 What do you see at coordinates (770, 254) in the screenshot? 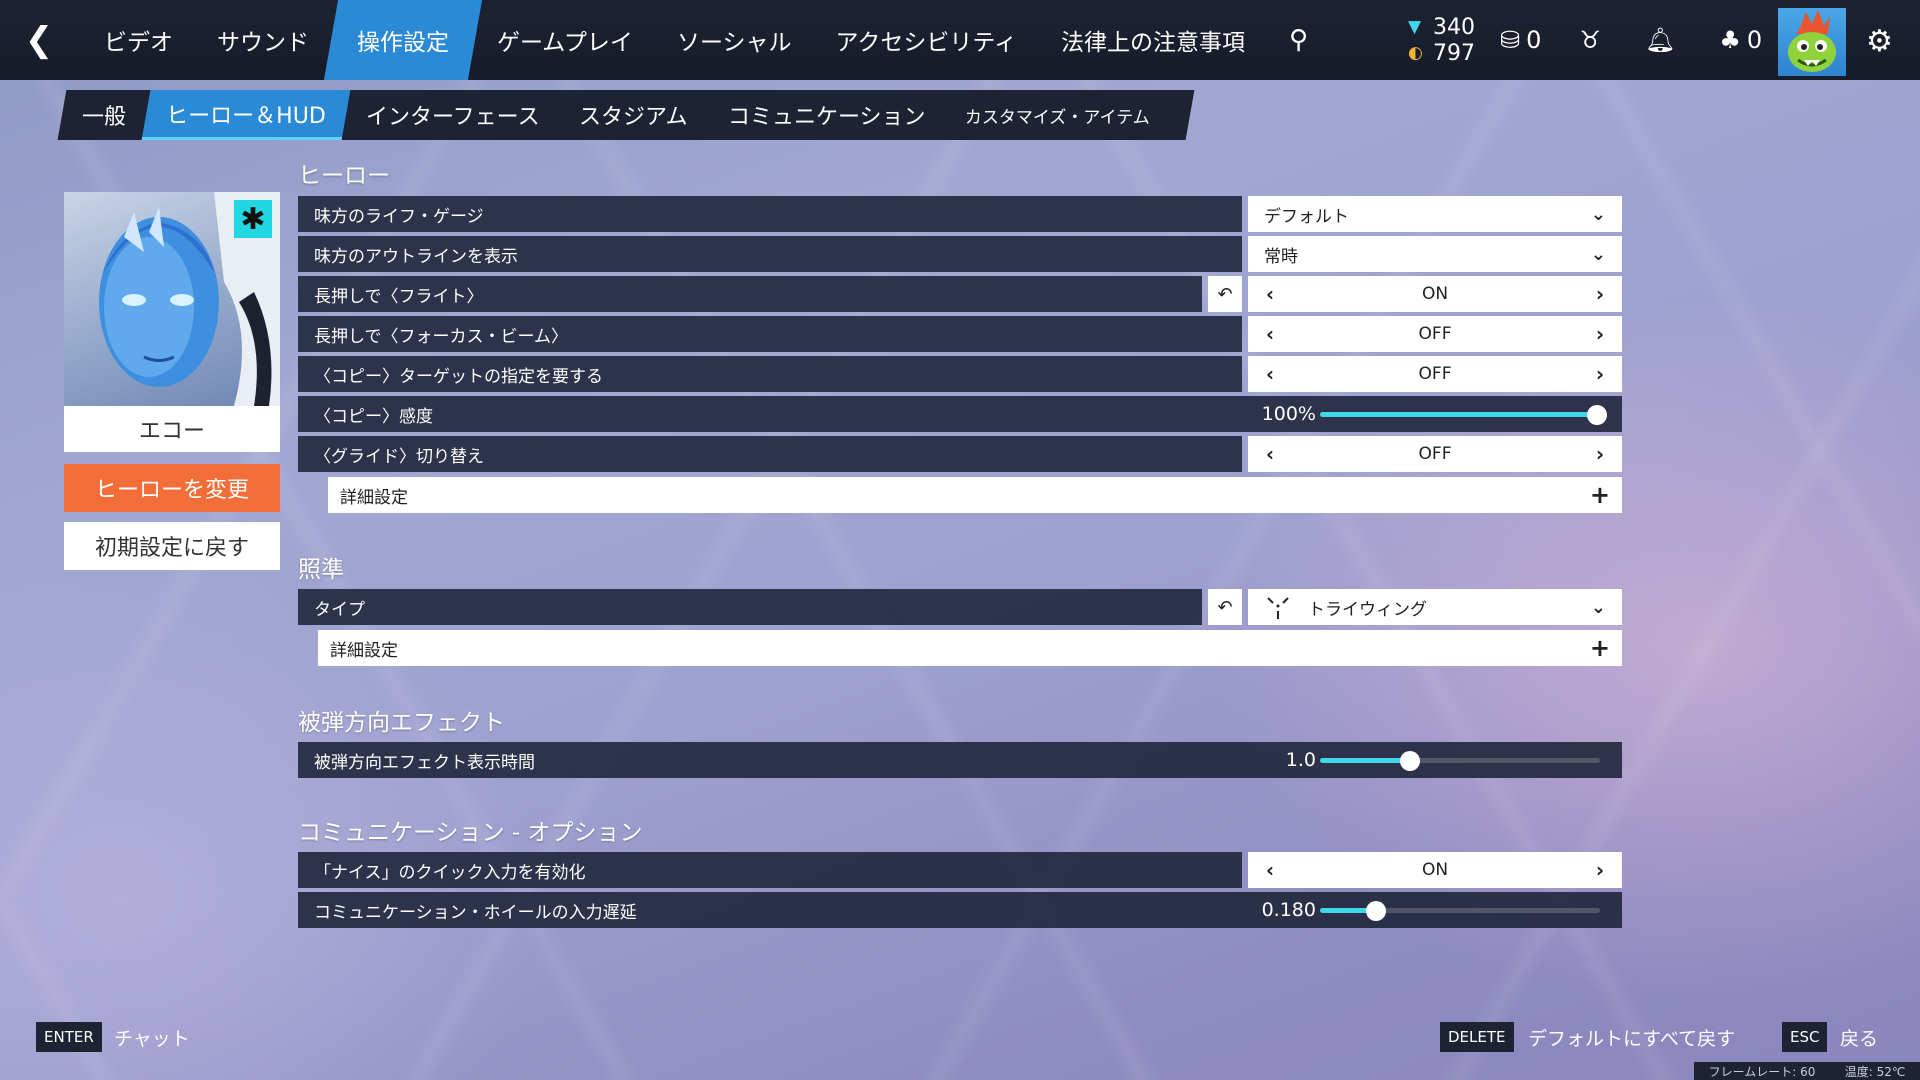
I see `setting-label: 味方のアウトラインを表示` at bounding box center [770, 254].